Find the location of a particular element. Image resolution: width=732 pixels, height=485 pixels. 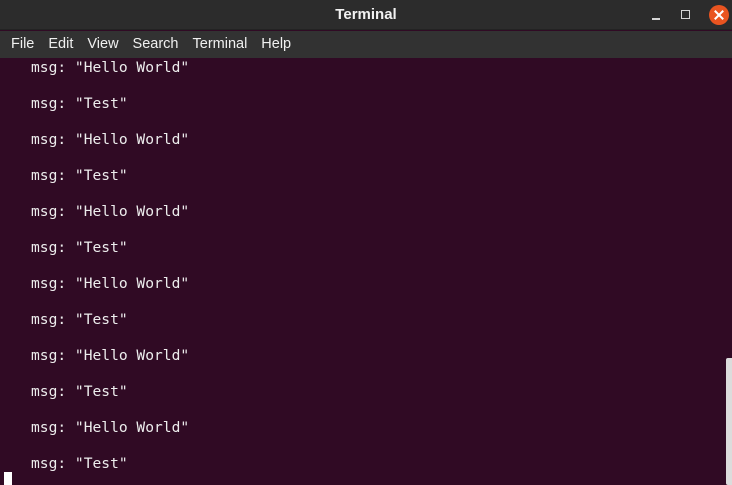

window-title: Terminal is located at coordinates (366, 14).